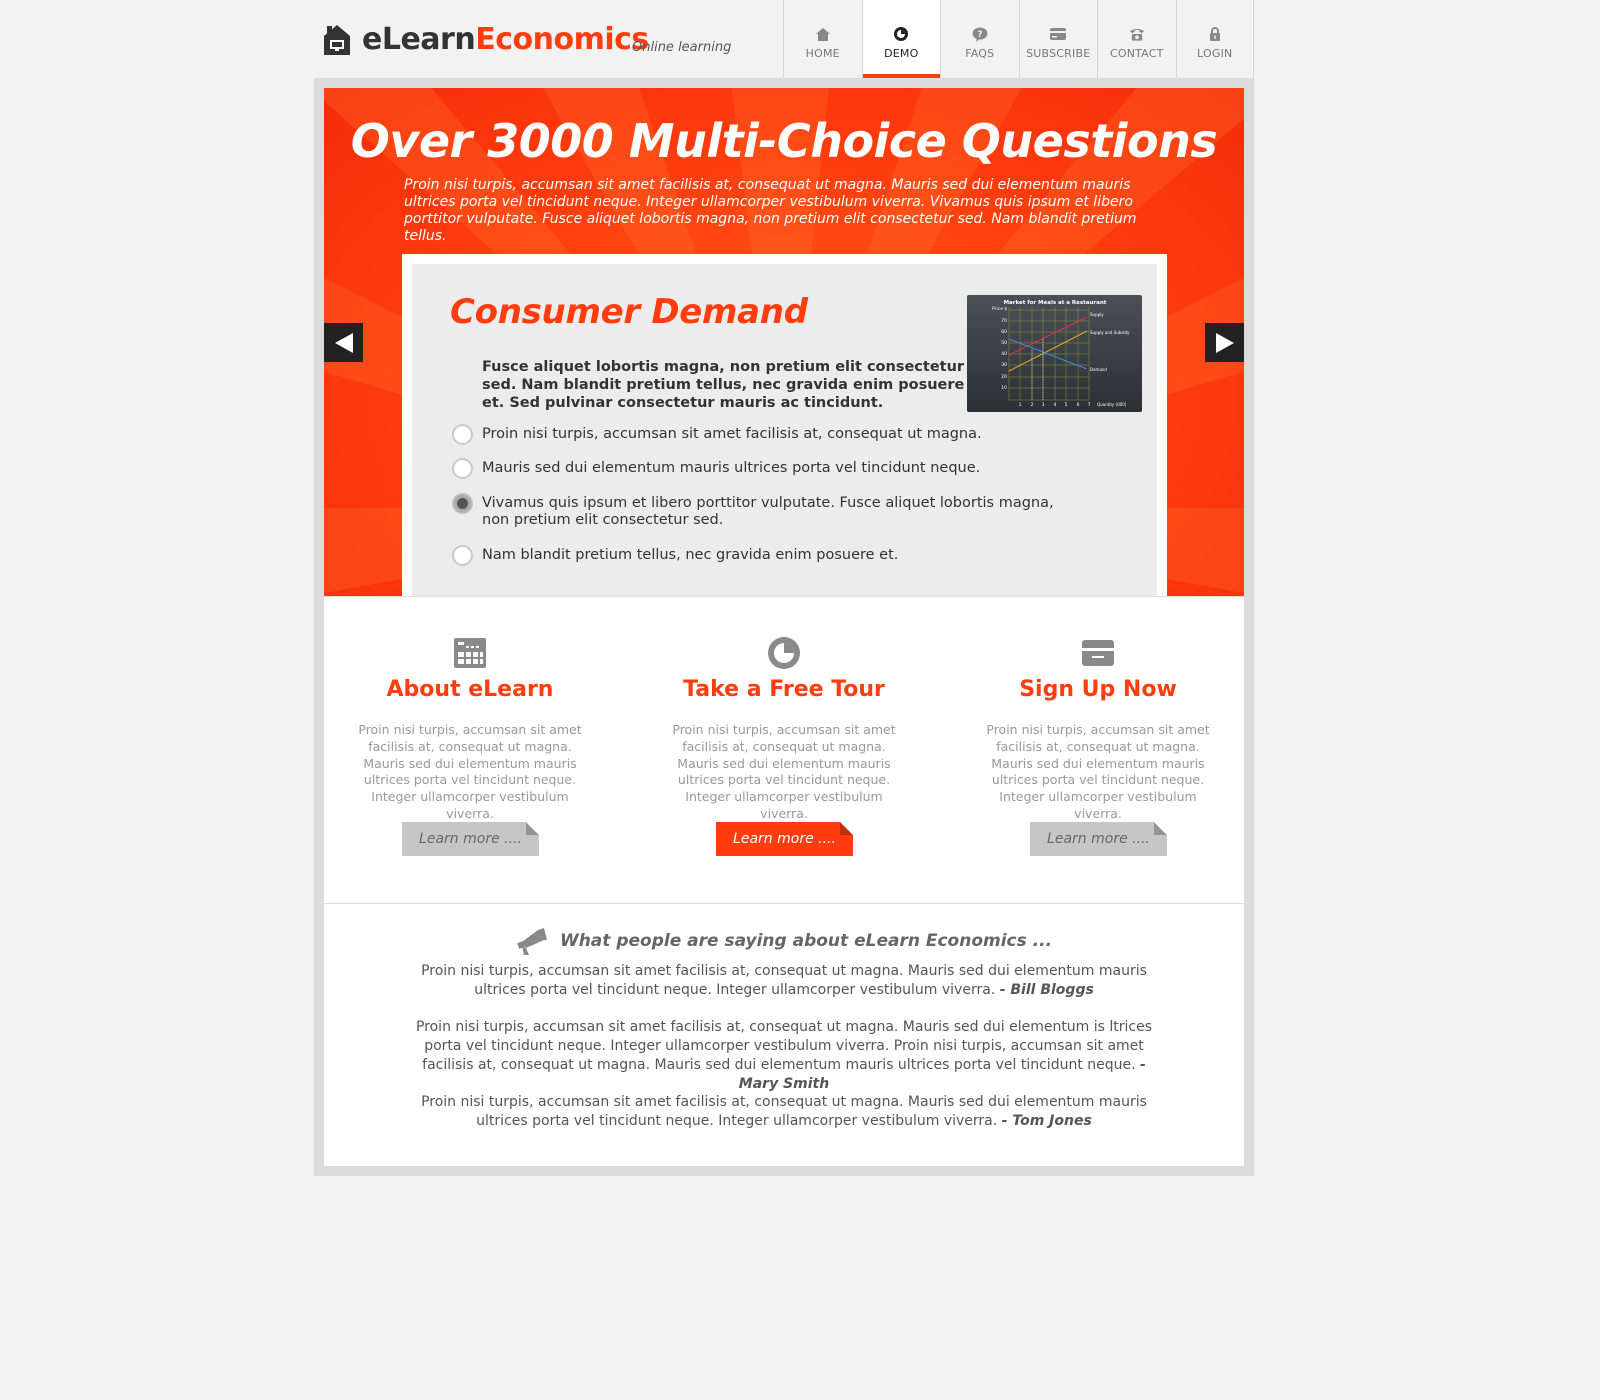 The width and height of the screenshot is (1600, 1400). Describe the element at coordinates (1078, 405) in the screenshot. I see `chart-thumb-xtick: 6` at that location.